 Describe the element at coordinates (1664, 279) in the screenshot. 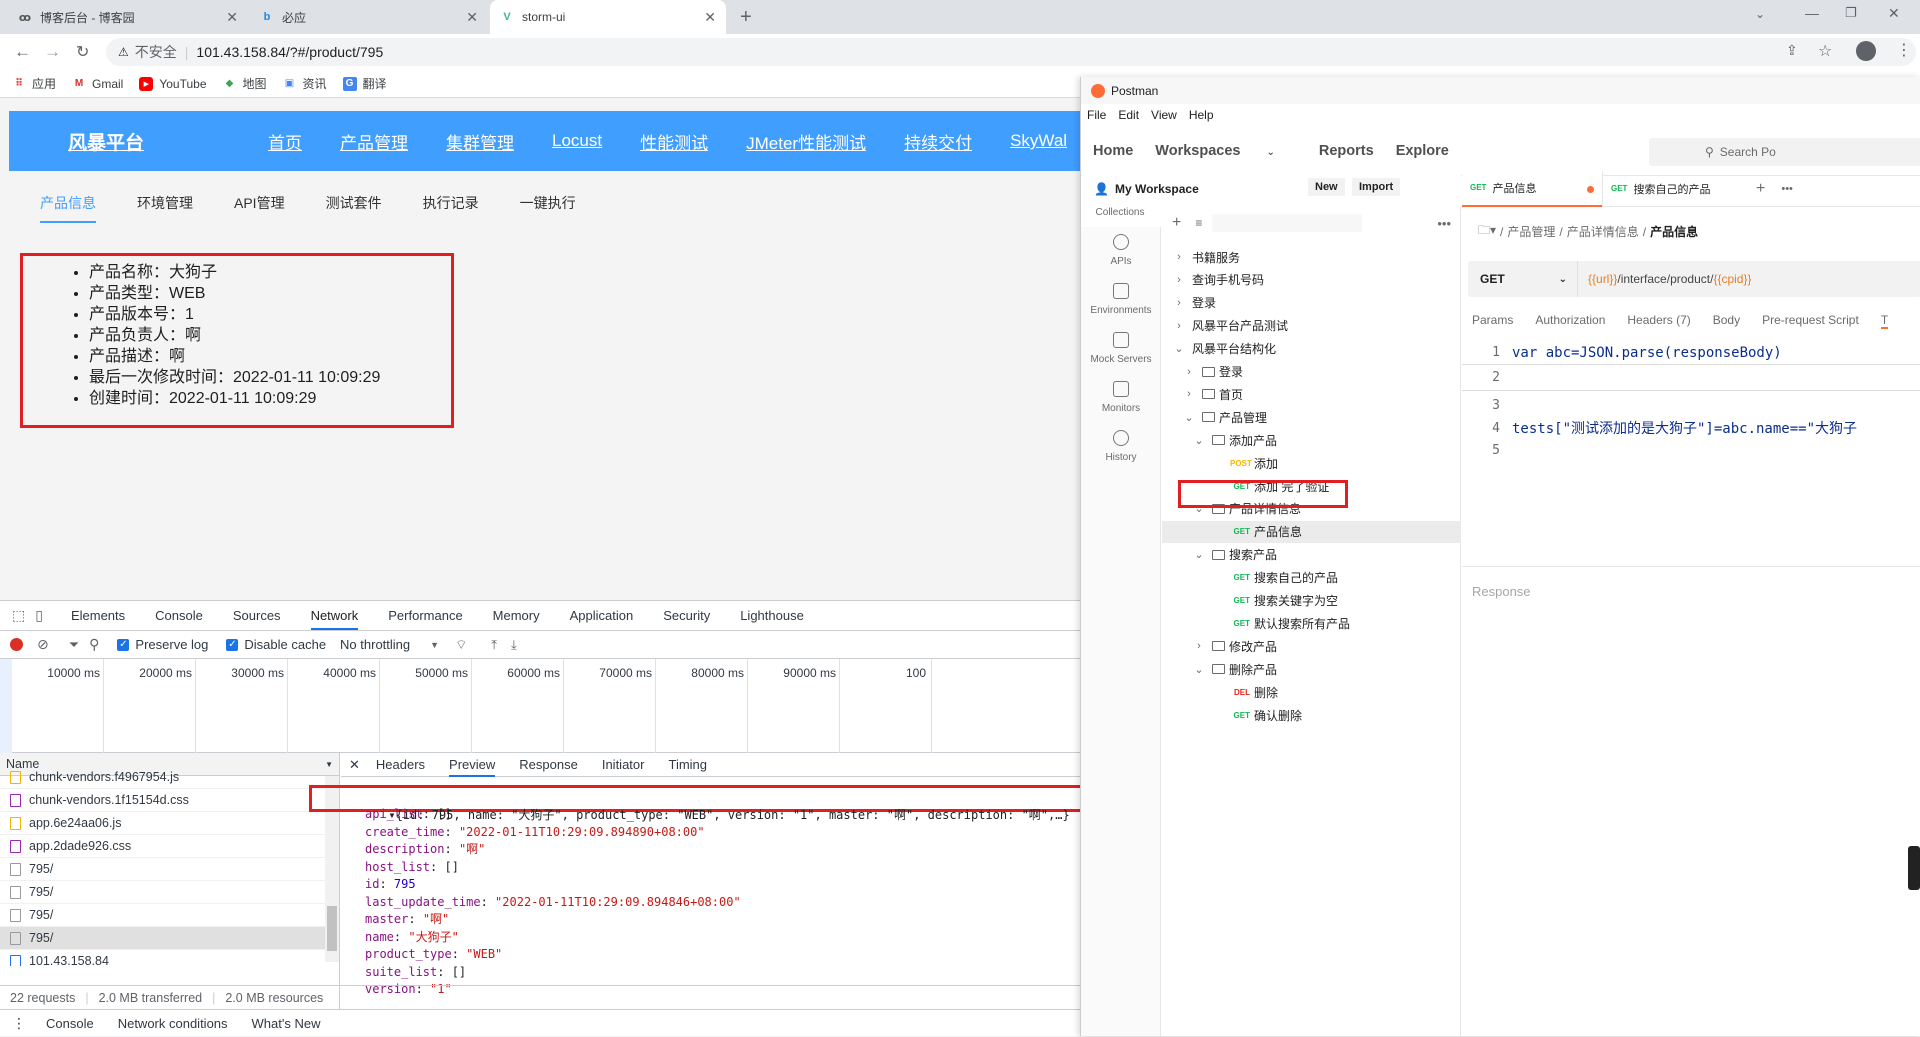

I see `url-input: {{url}}/interface/product/{{cpid}}` at that location.